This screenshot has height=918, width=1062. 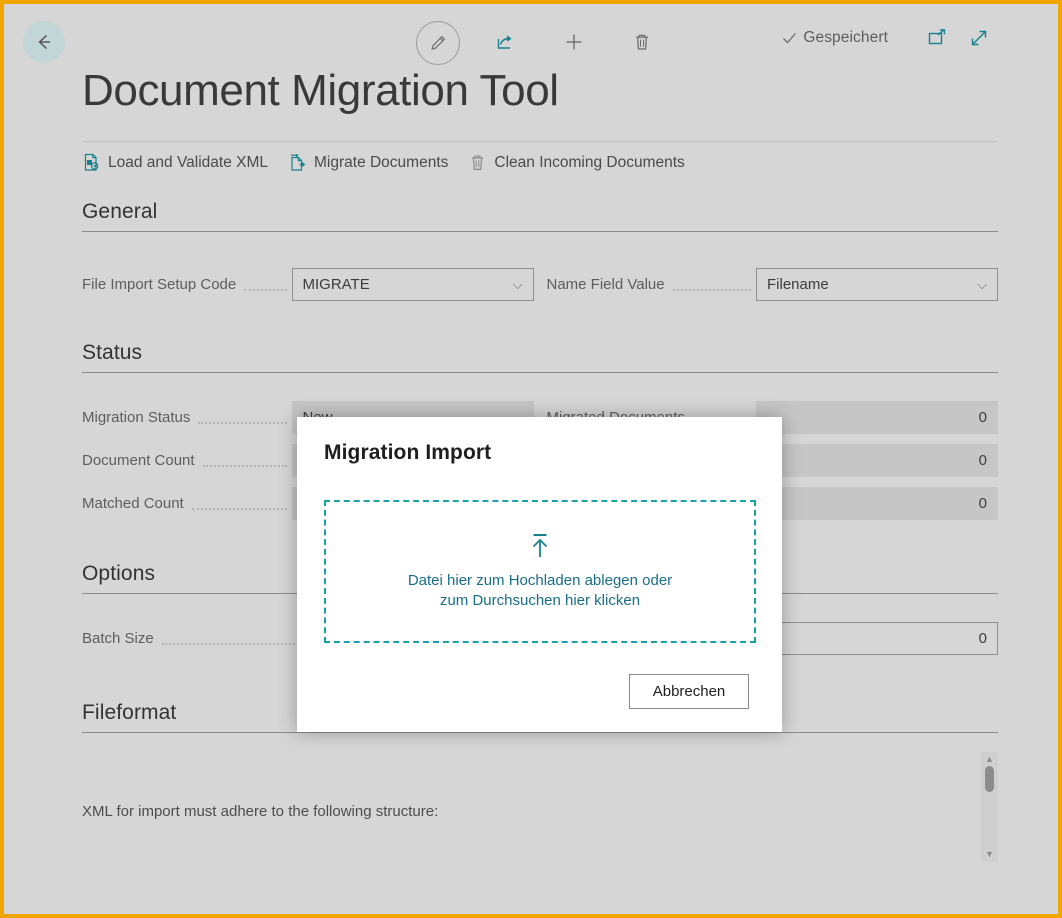 I want to click on action-label: Clean Incoming Documents, so click(x=589, y=162).